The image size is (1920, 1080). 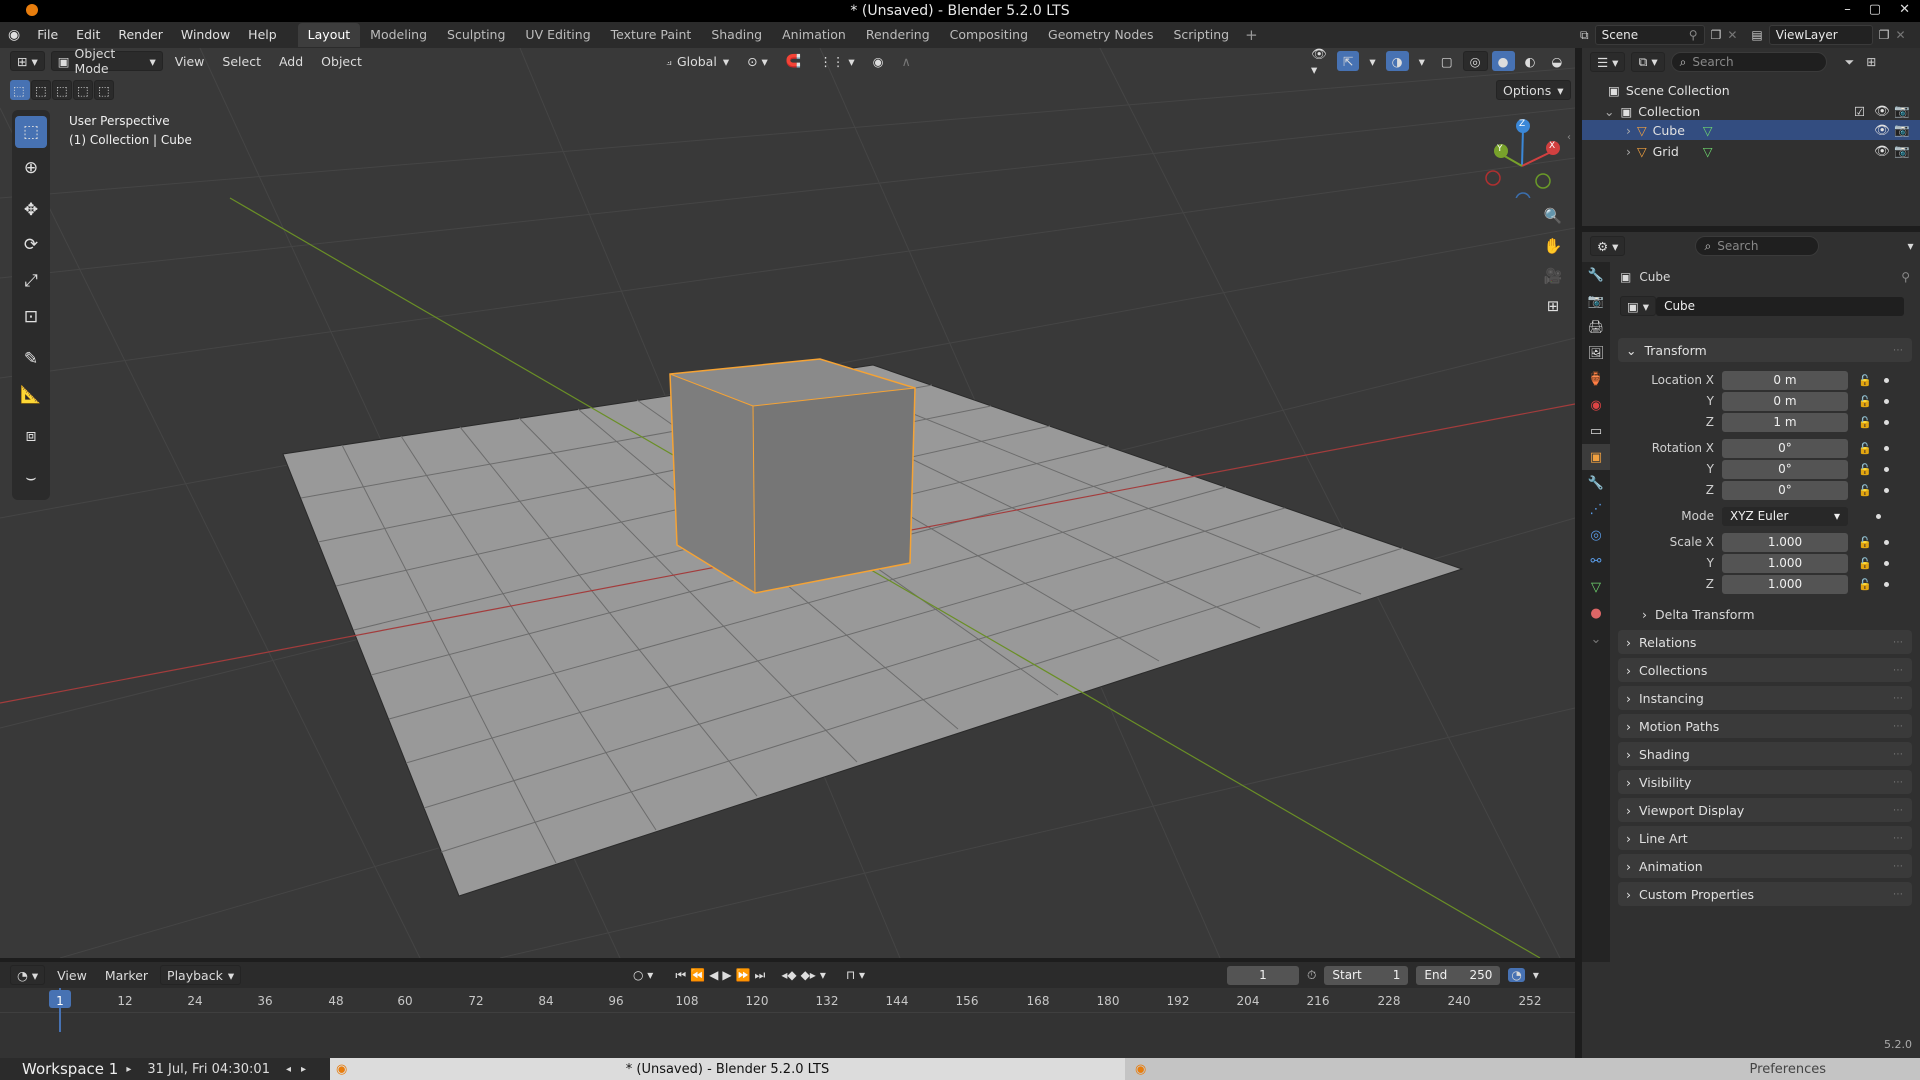 I want to click on pan-hand-icon: ✋, so click(x=1553, y=246).